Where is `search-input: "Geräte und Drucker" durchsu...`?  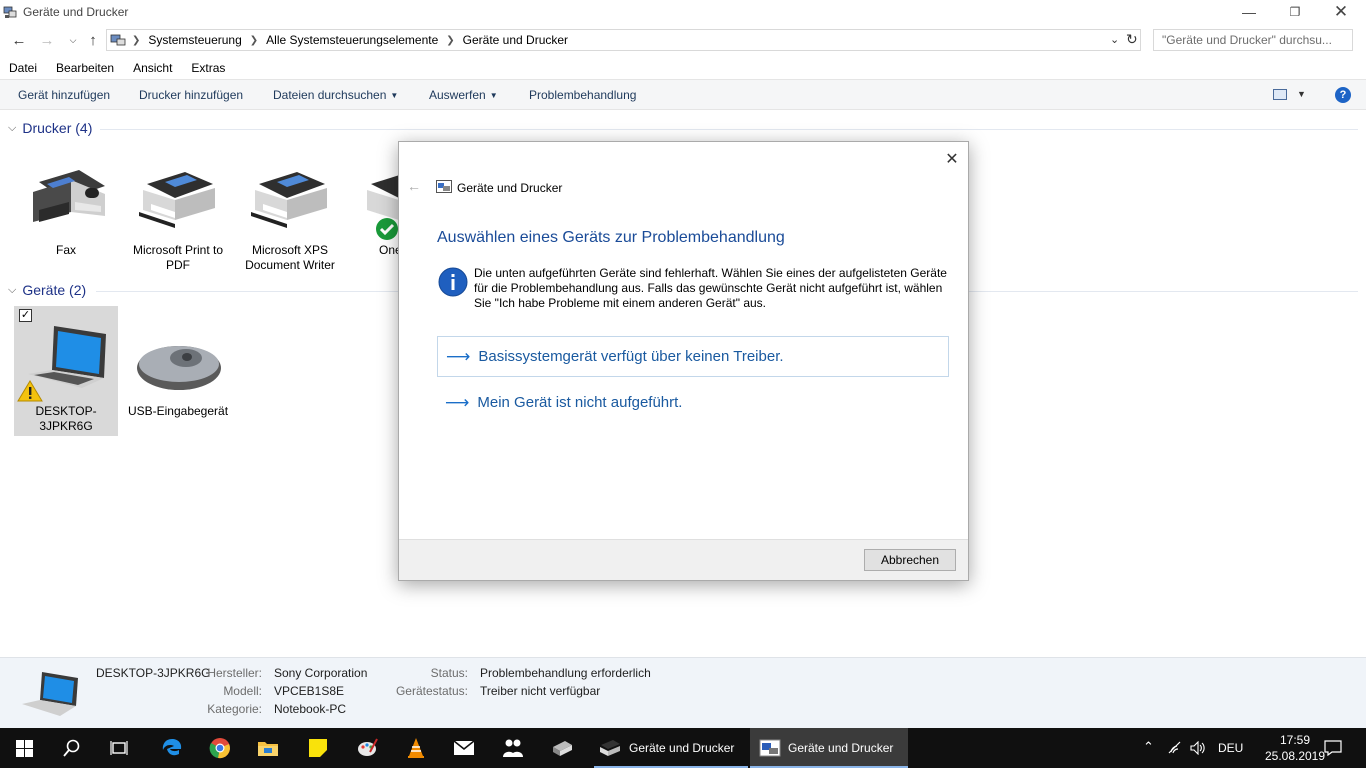
search-input: "Geräte und Drucker" durchsu... is located at coordinates (1253, 40).